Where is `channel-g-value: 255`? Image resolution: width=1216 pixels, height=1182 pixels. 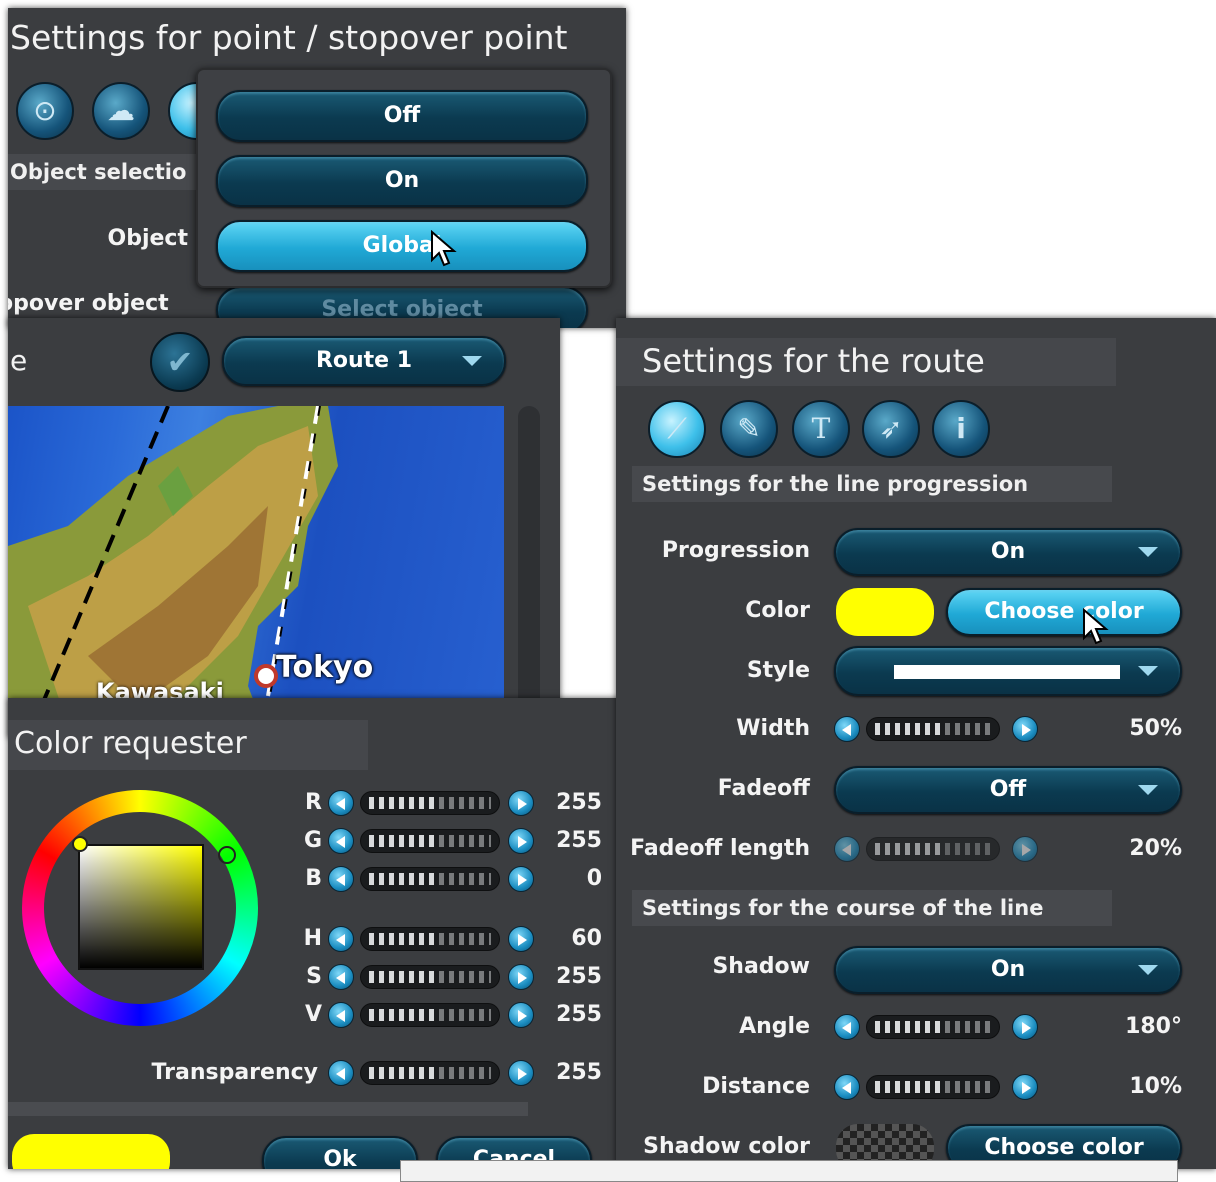 channel-g-value: 255 is located at coordinates (579, 840).